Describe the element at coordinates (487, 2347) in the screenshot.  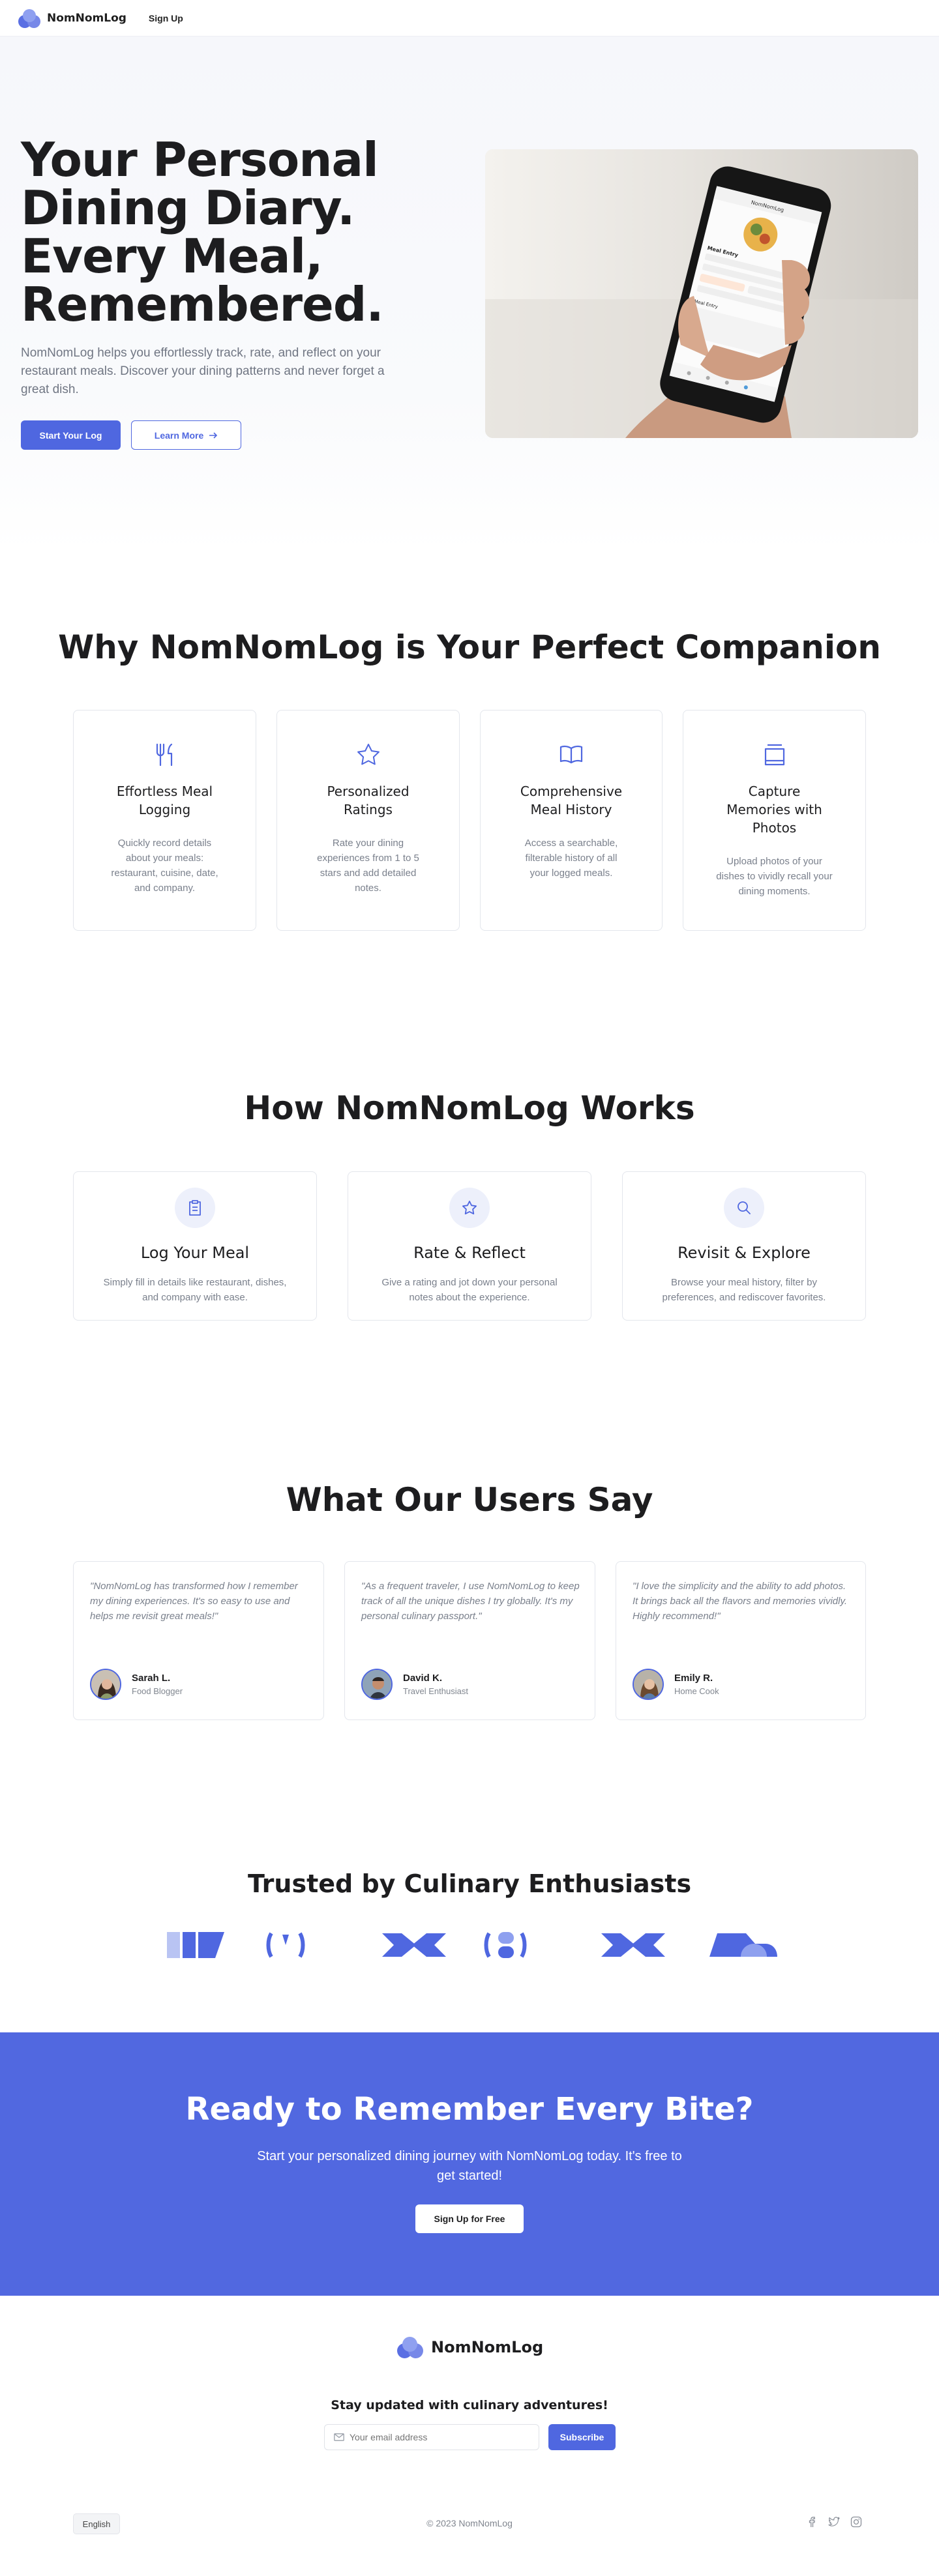
I see `footer-brand: NomNomLog` at that location.